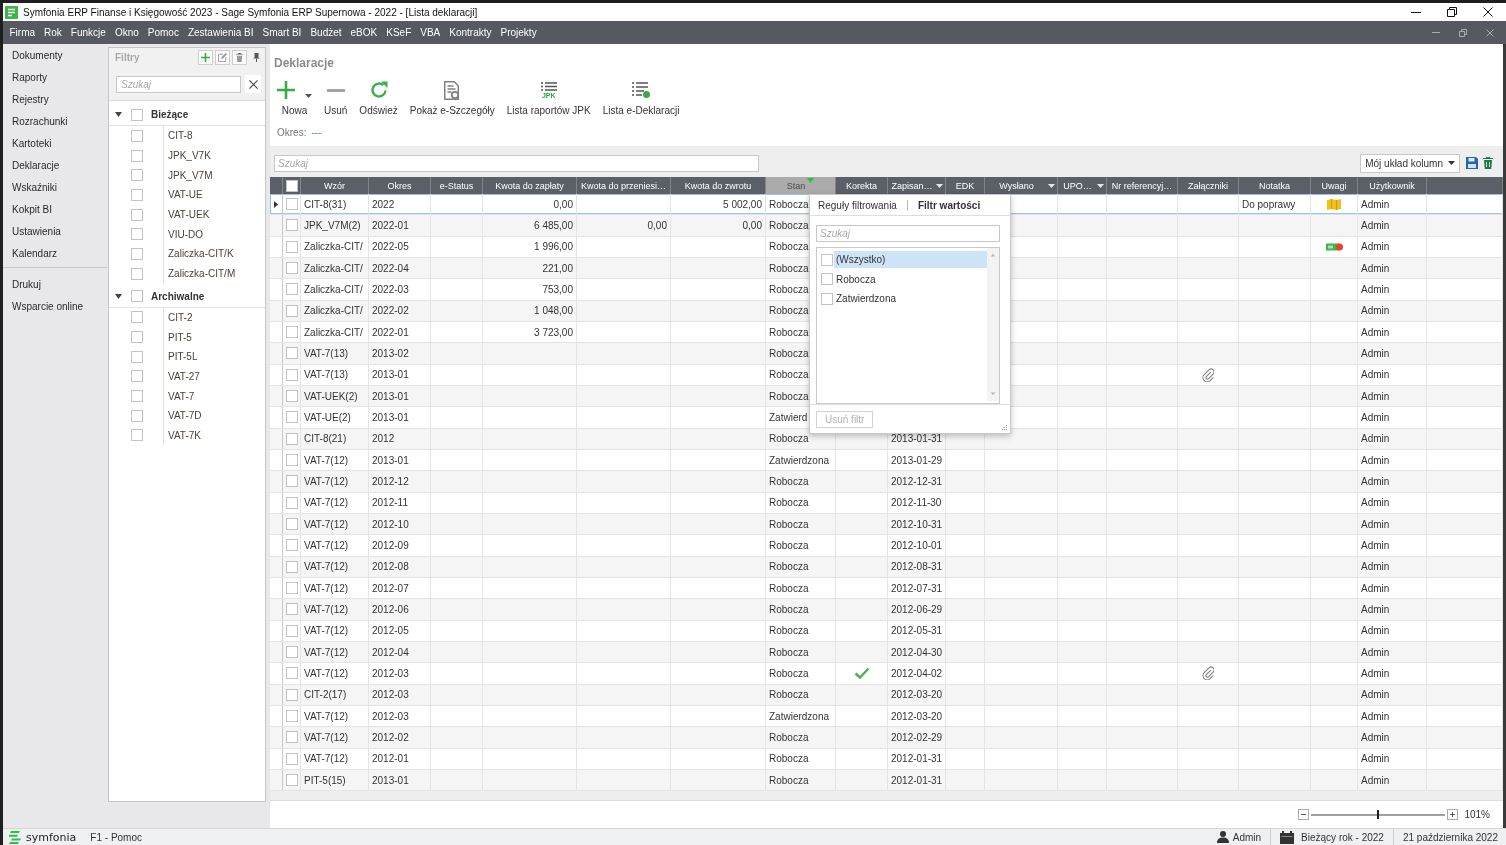  What do you see at coordinates (383, 439) in the screenshot?
I see `table-cell: 2012` at bounding box center [383, 439].